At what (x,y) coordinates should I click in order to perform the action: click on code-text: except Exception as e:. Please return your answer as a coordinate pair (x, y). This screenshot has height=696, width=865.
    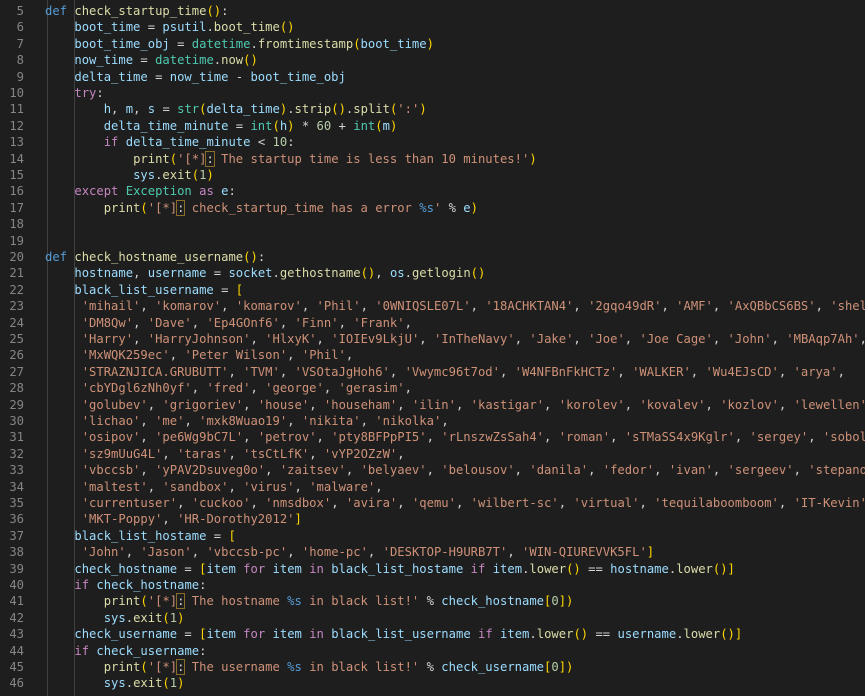
    Looking at the image, I should click on (140, 191).